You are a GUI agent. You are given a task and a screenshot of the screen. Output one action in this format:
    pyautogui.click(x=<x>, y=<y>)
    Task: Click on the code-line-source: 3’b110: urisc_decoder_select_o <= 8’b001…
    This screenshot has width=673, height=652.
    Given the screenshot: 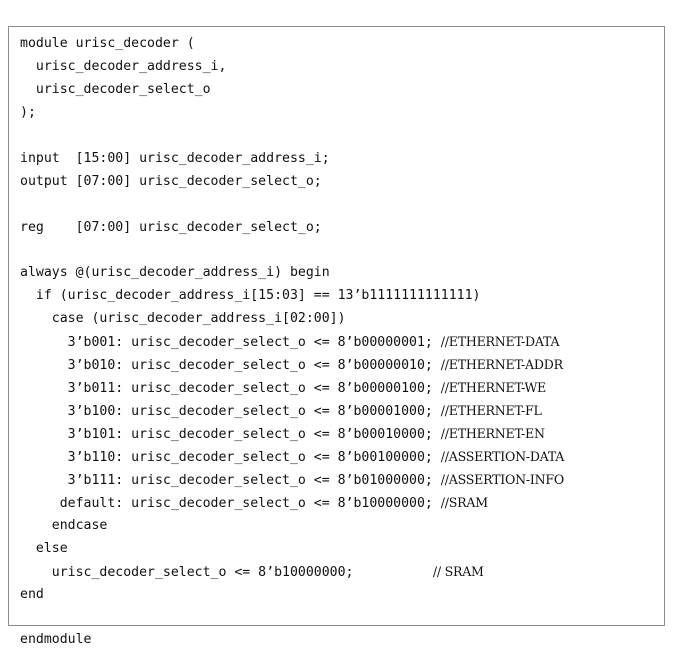 What is the action you would take?
    pyautogui.click(x=230, y=457)
    